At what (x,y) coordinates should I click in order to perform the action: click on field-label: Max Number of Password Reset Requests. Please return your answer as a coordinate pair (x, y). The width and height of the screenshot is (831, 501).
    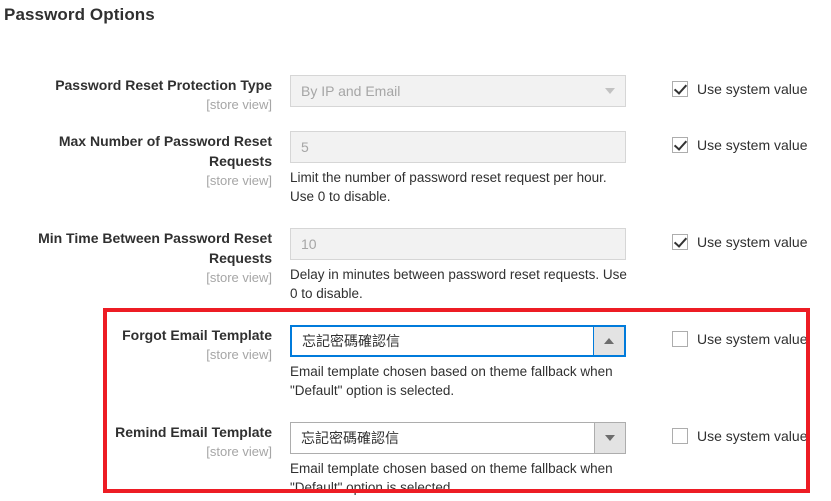
    Looking at the image, I should click on (165, 151).